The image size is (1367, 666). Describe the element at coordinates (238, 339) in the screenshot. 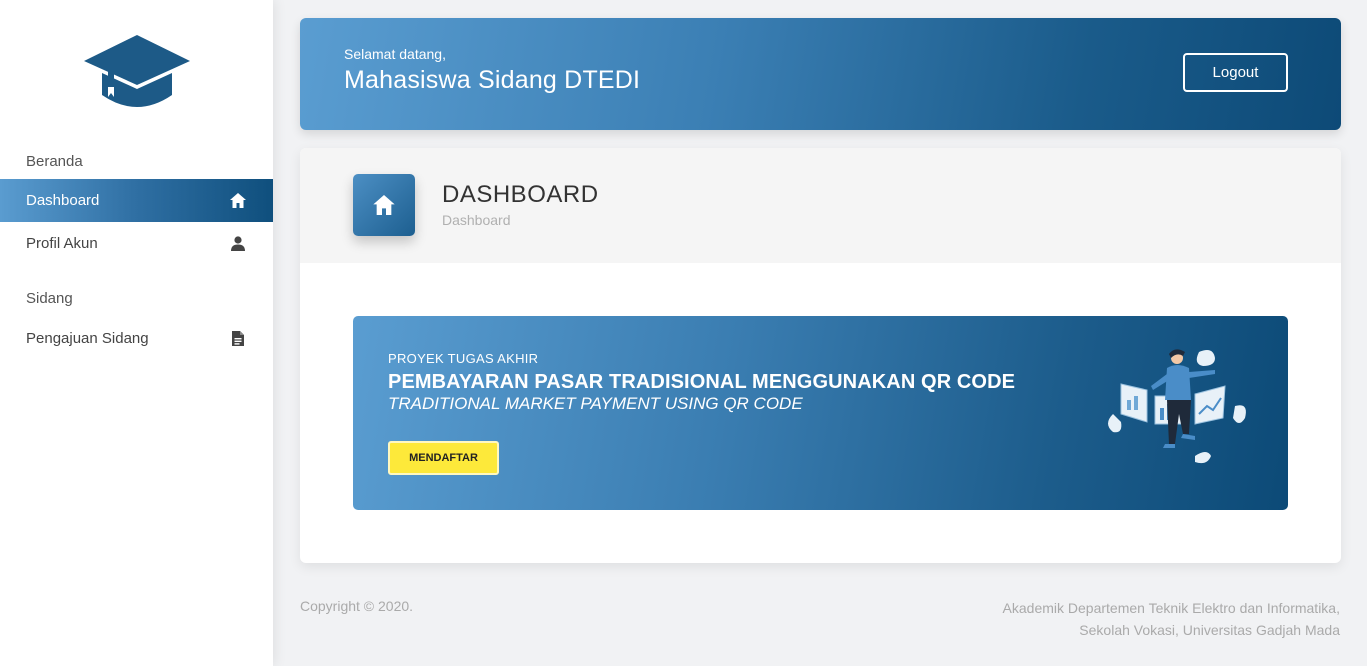

I see `document-icon` at that location.